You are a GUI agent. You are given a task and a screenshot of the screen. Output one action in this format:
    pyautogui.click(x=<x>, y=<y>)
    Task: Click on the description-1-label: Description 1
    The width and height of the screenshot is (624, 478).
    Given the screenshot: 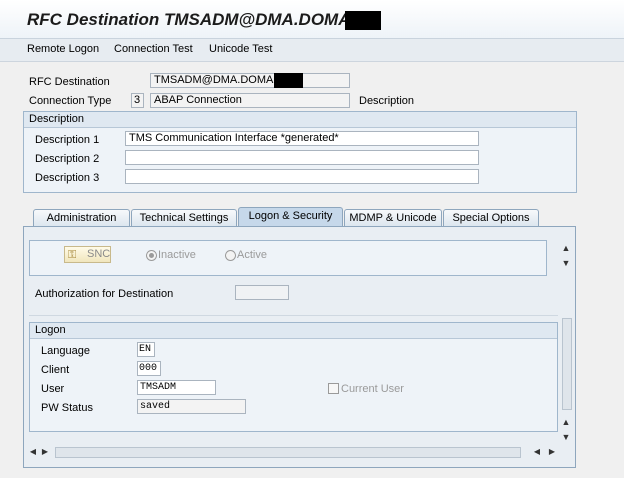 What is the action you would take?
    pyautogui.click(x=67, y=140)
    